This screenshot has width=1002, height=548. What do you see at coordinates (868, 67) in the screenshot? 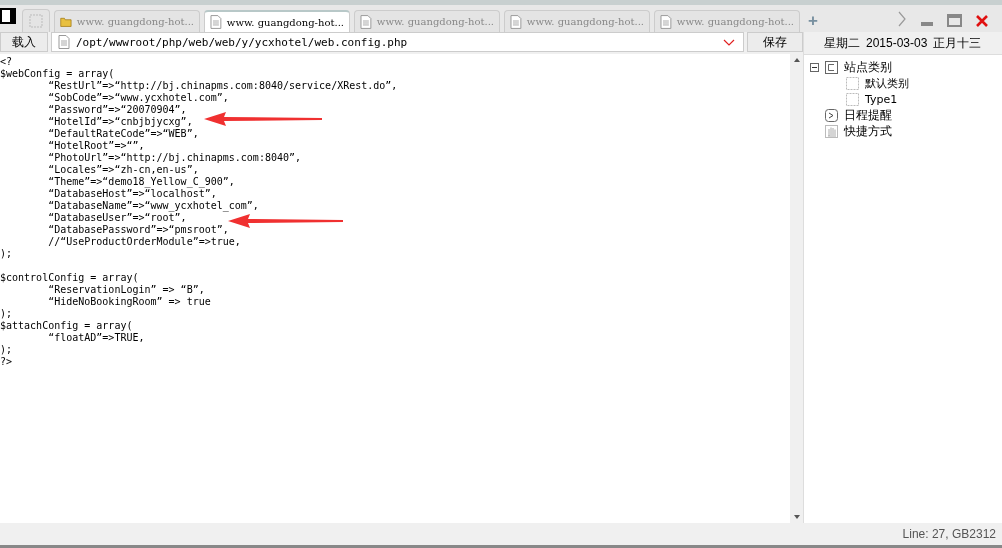
I see `tree-item: 站点类别` at bounding box center [868, 67].